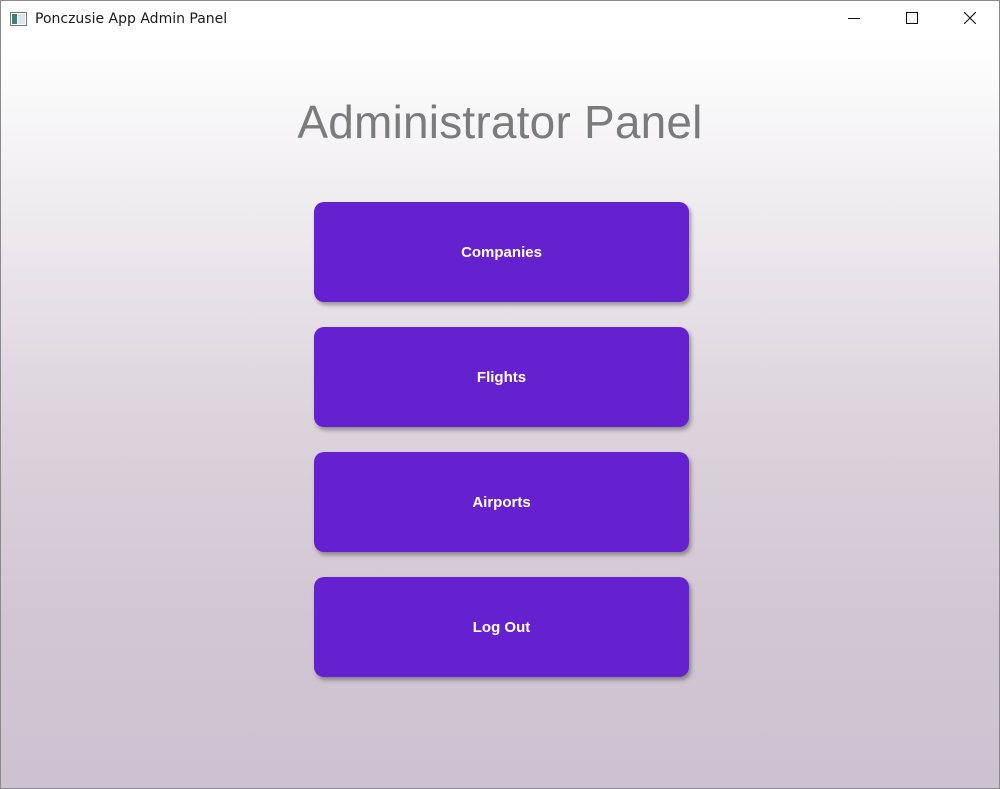 Image resolution: width=1000 pixels, height=789 pixels. What do you see at coordinates (131, 19) in the screenshot?
I see `window-title: Ponczusie App Admin Panel` at bounding box center [131, 19].